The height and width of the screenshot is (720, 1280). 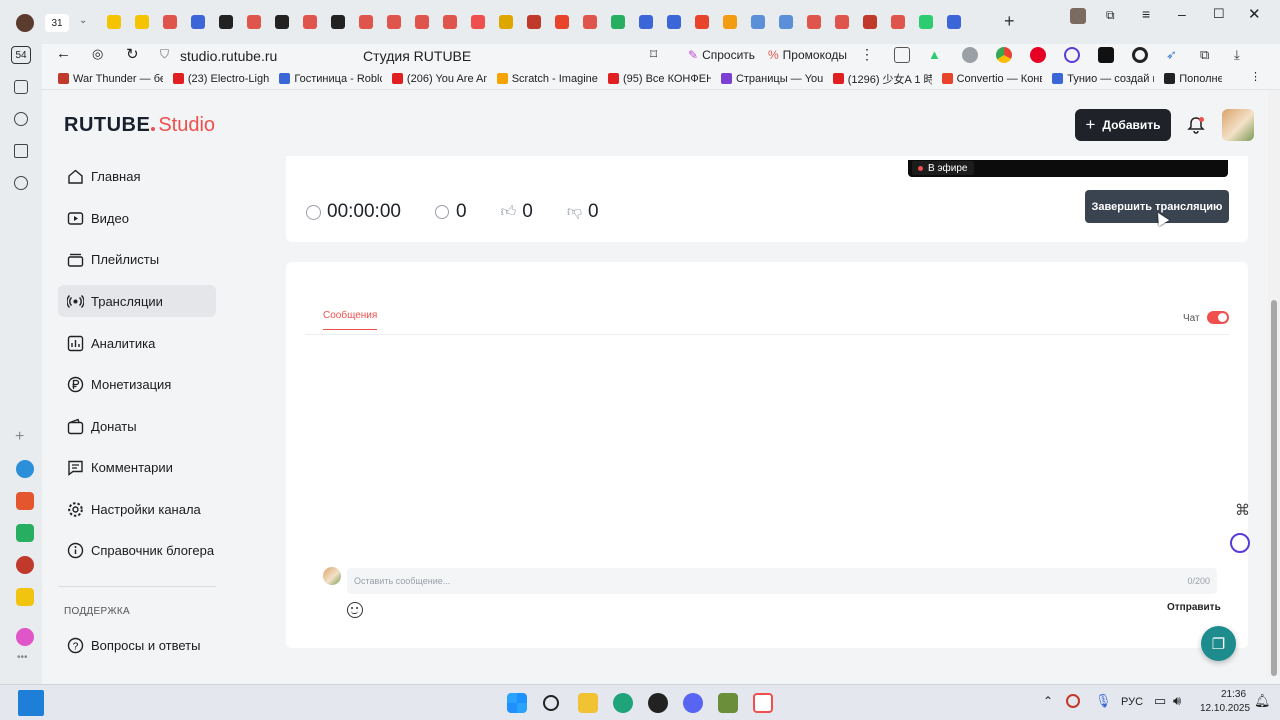 What do you see at coordinates (228, 56) in the screenshot?
I see `address-text: studio.rutube.ru` at bounding box center [228, 56].